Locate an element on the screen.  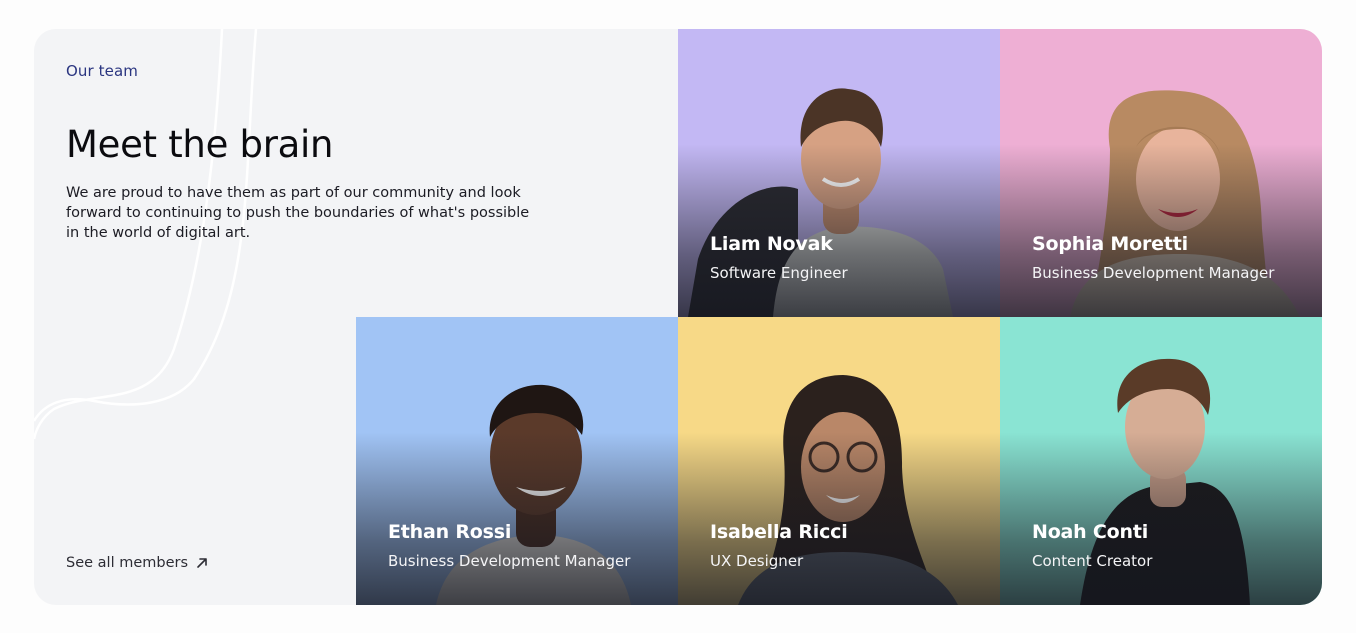
member-role: Software Engineer is located at coordinates (779, 273).